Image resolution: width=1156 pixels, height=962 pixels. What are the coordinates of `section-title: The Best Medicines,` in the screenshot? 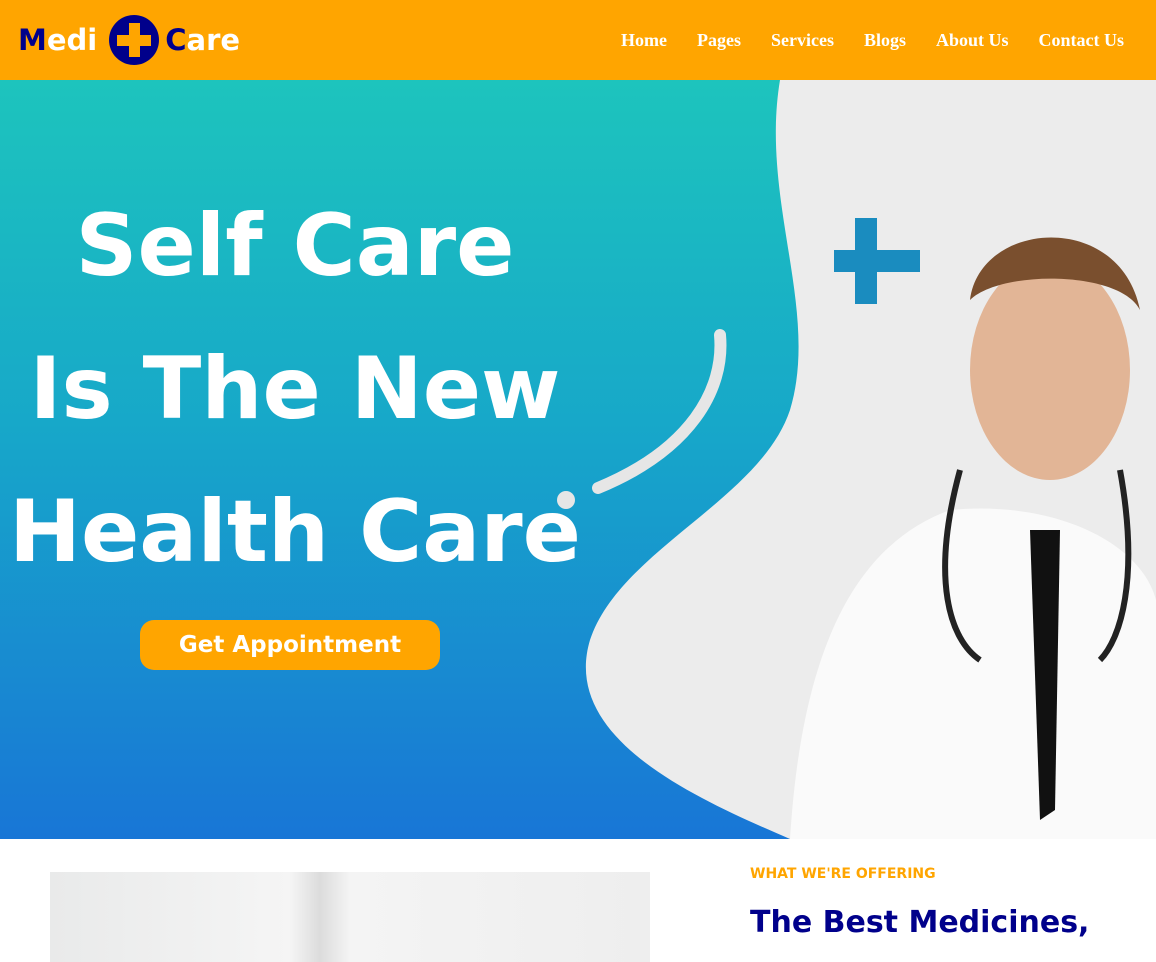 It's located at (920, 922).